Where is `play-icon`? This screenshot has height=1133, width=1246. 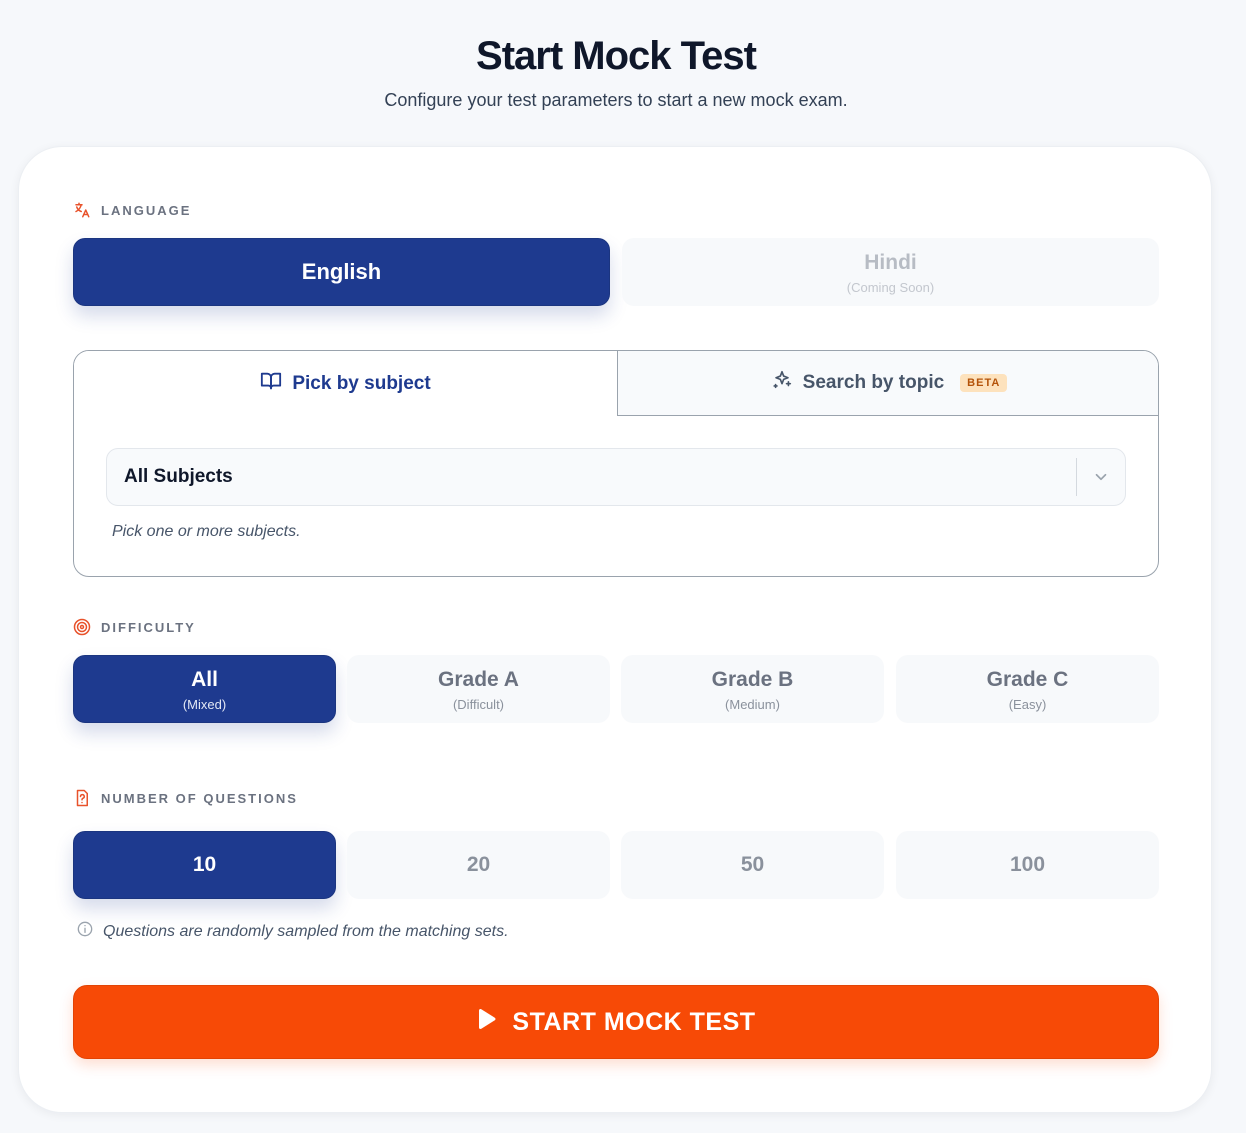 play-icon is located at coordinates (487, 1022).